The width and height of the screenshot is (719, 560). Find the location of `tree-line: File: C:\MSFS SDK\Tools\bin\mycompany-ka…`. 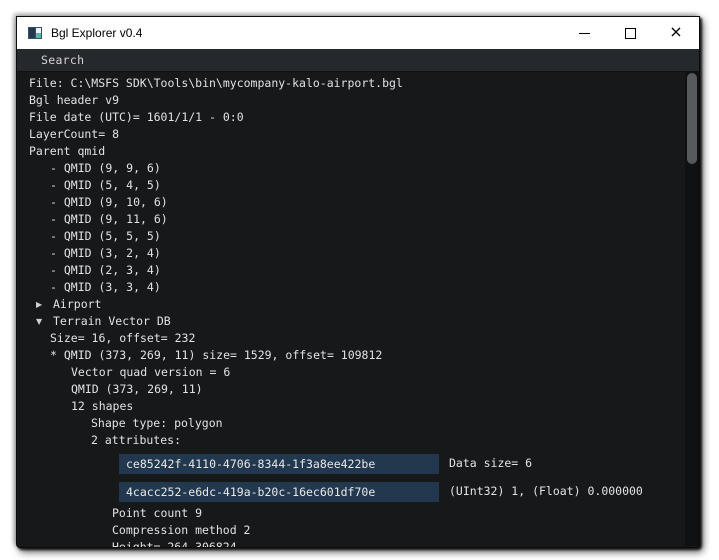

tree-line: File: C:\MSFS SDK\Tools\bin\mycompany-ka… is located at coordinates (216, 83).